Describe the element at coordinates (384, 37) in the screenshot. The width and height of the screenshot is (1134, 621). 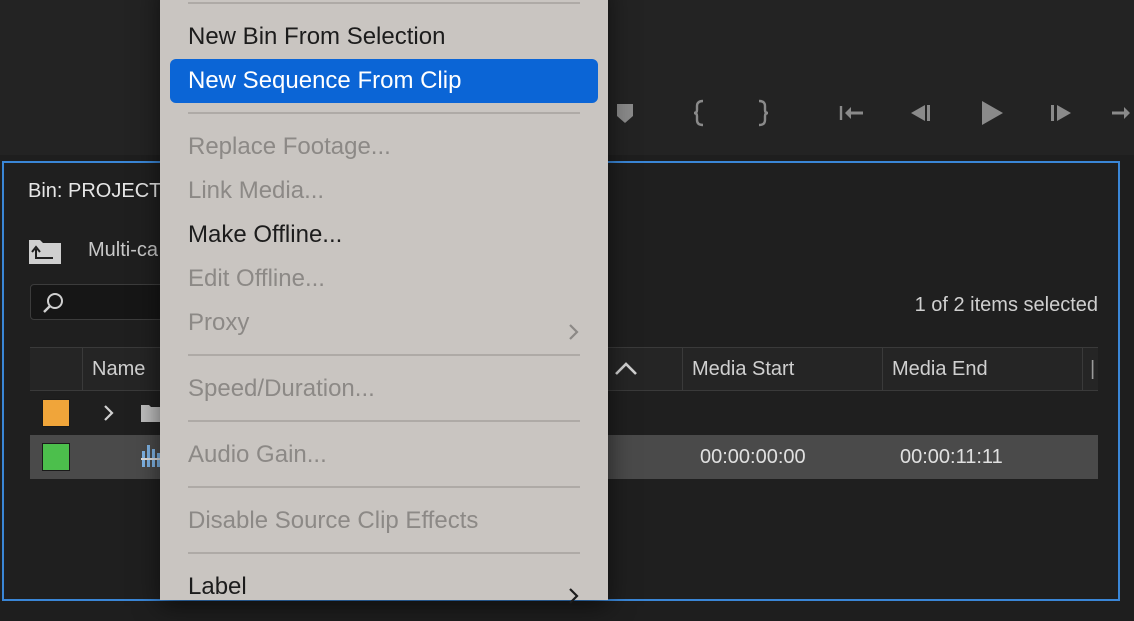
I see `menu-item-new-bin-from-selection: New Bin From Selection` at that location.